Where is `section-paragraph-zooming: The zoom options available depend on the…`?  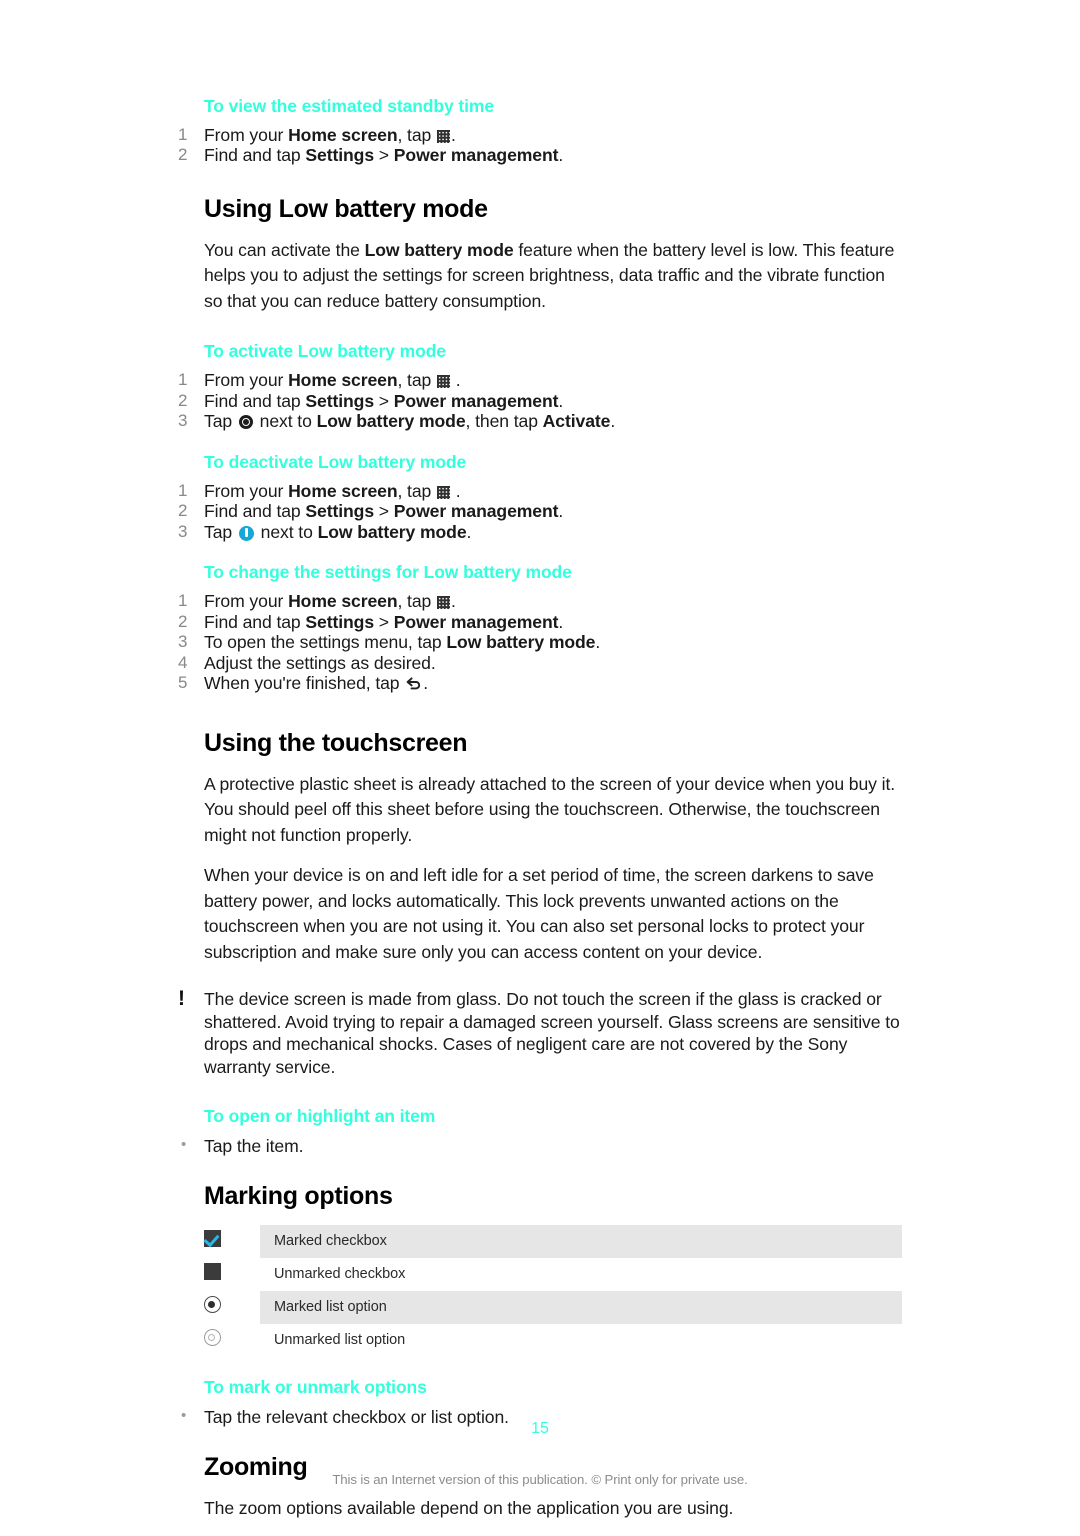
section-paragraph-zooming: The zoom options available depend on the… is located at coordinates (469, 1507).